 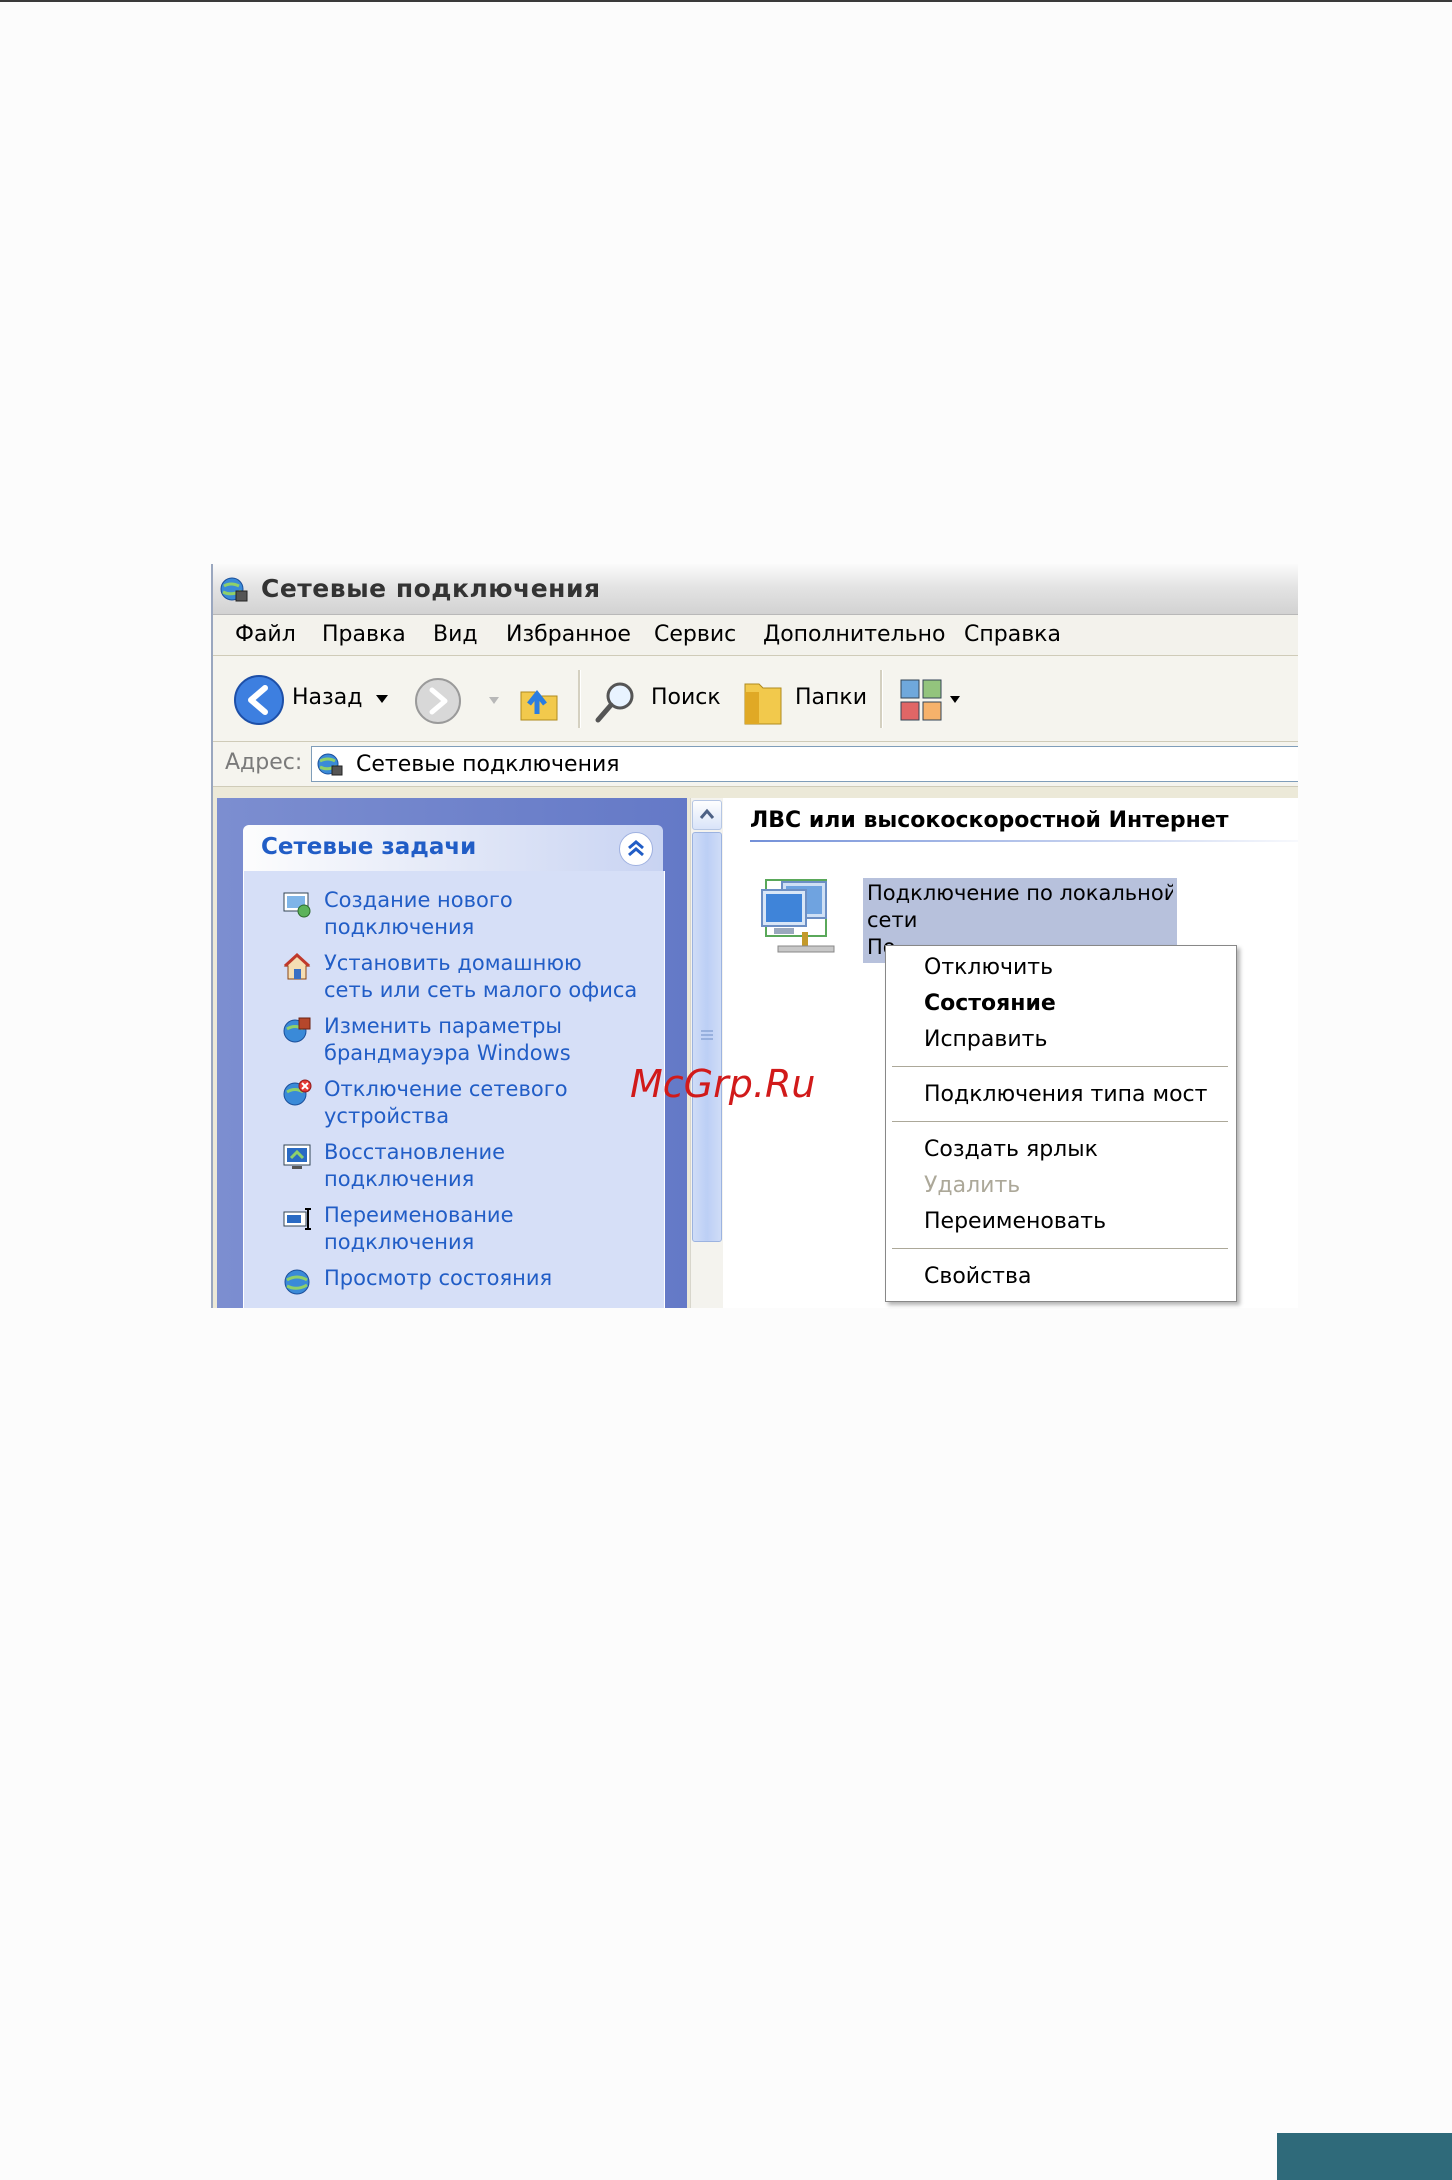 What do you see at coordinates (297, 1092) in the screenshot?
I see `disable-device-icon` at bounding box center [297, 1092].